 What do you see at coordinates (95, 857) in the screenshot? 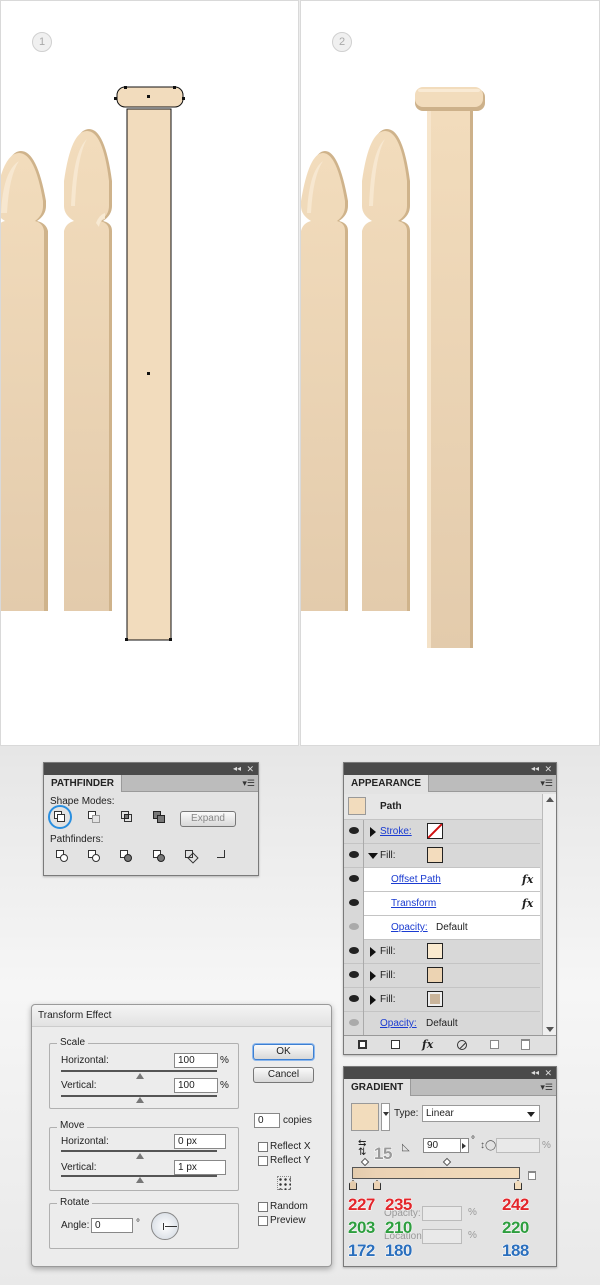
I see `trim-icon` at bounding box center [95, 857].